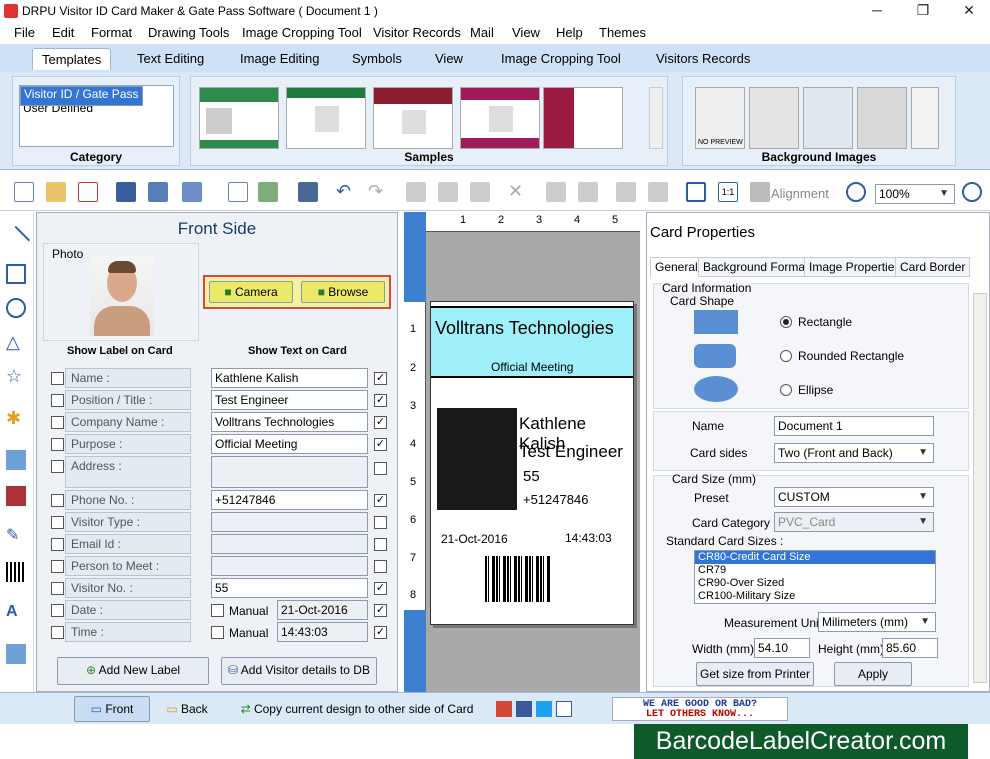  What do you see at coordinates (658, 192) in the screenshot?
I see `unlock-icon` at bounding box center [658, 192].